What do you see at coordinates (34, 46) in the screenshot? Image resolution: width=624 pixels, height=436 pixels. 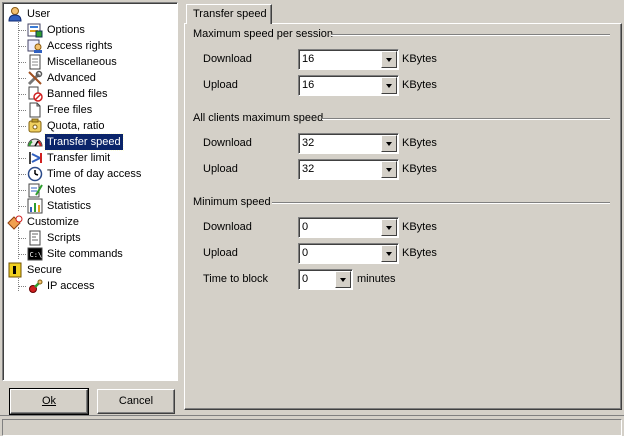 I see `access-rights-icon` at bounding box center [34, 46].